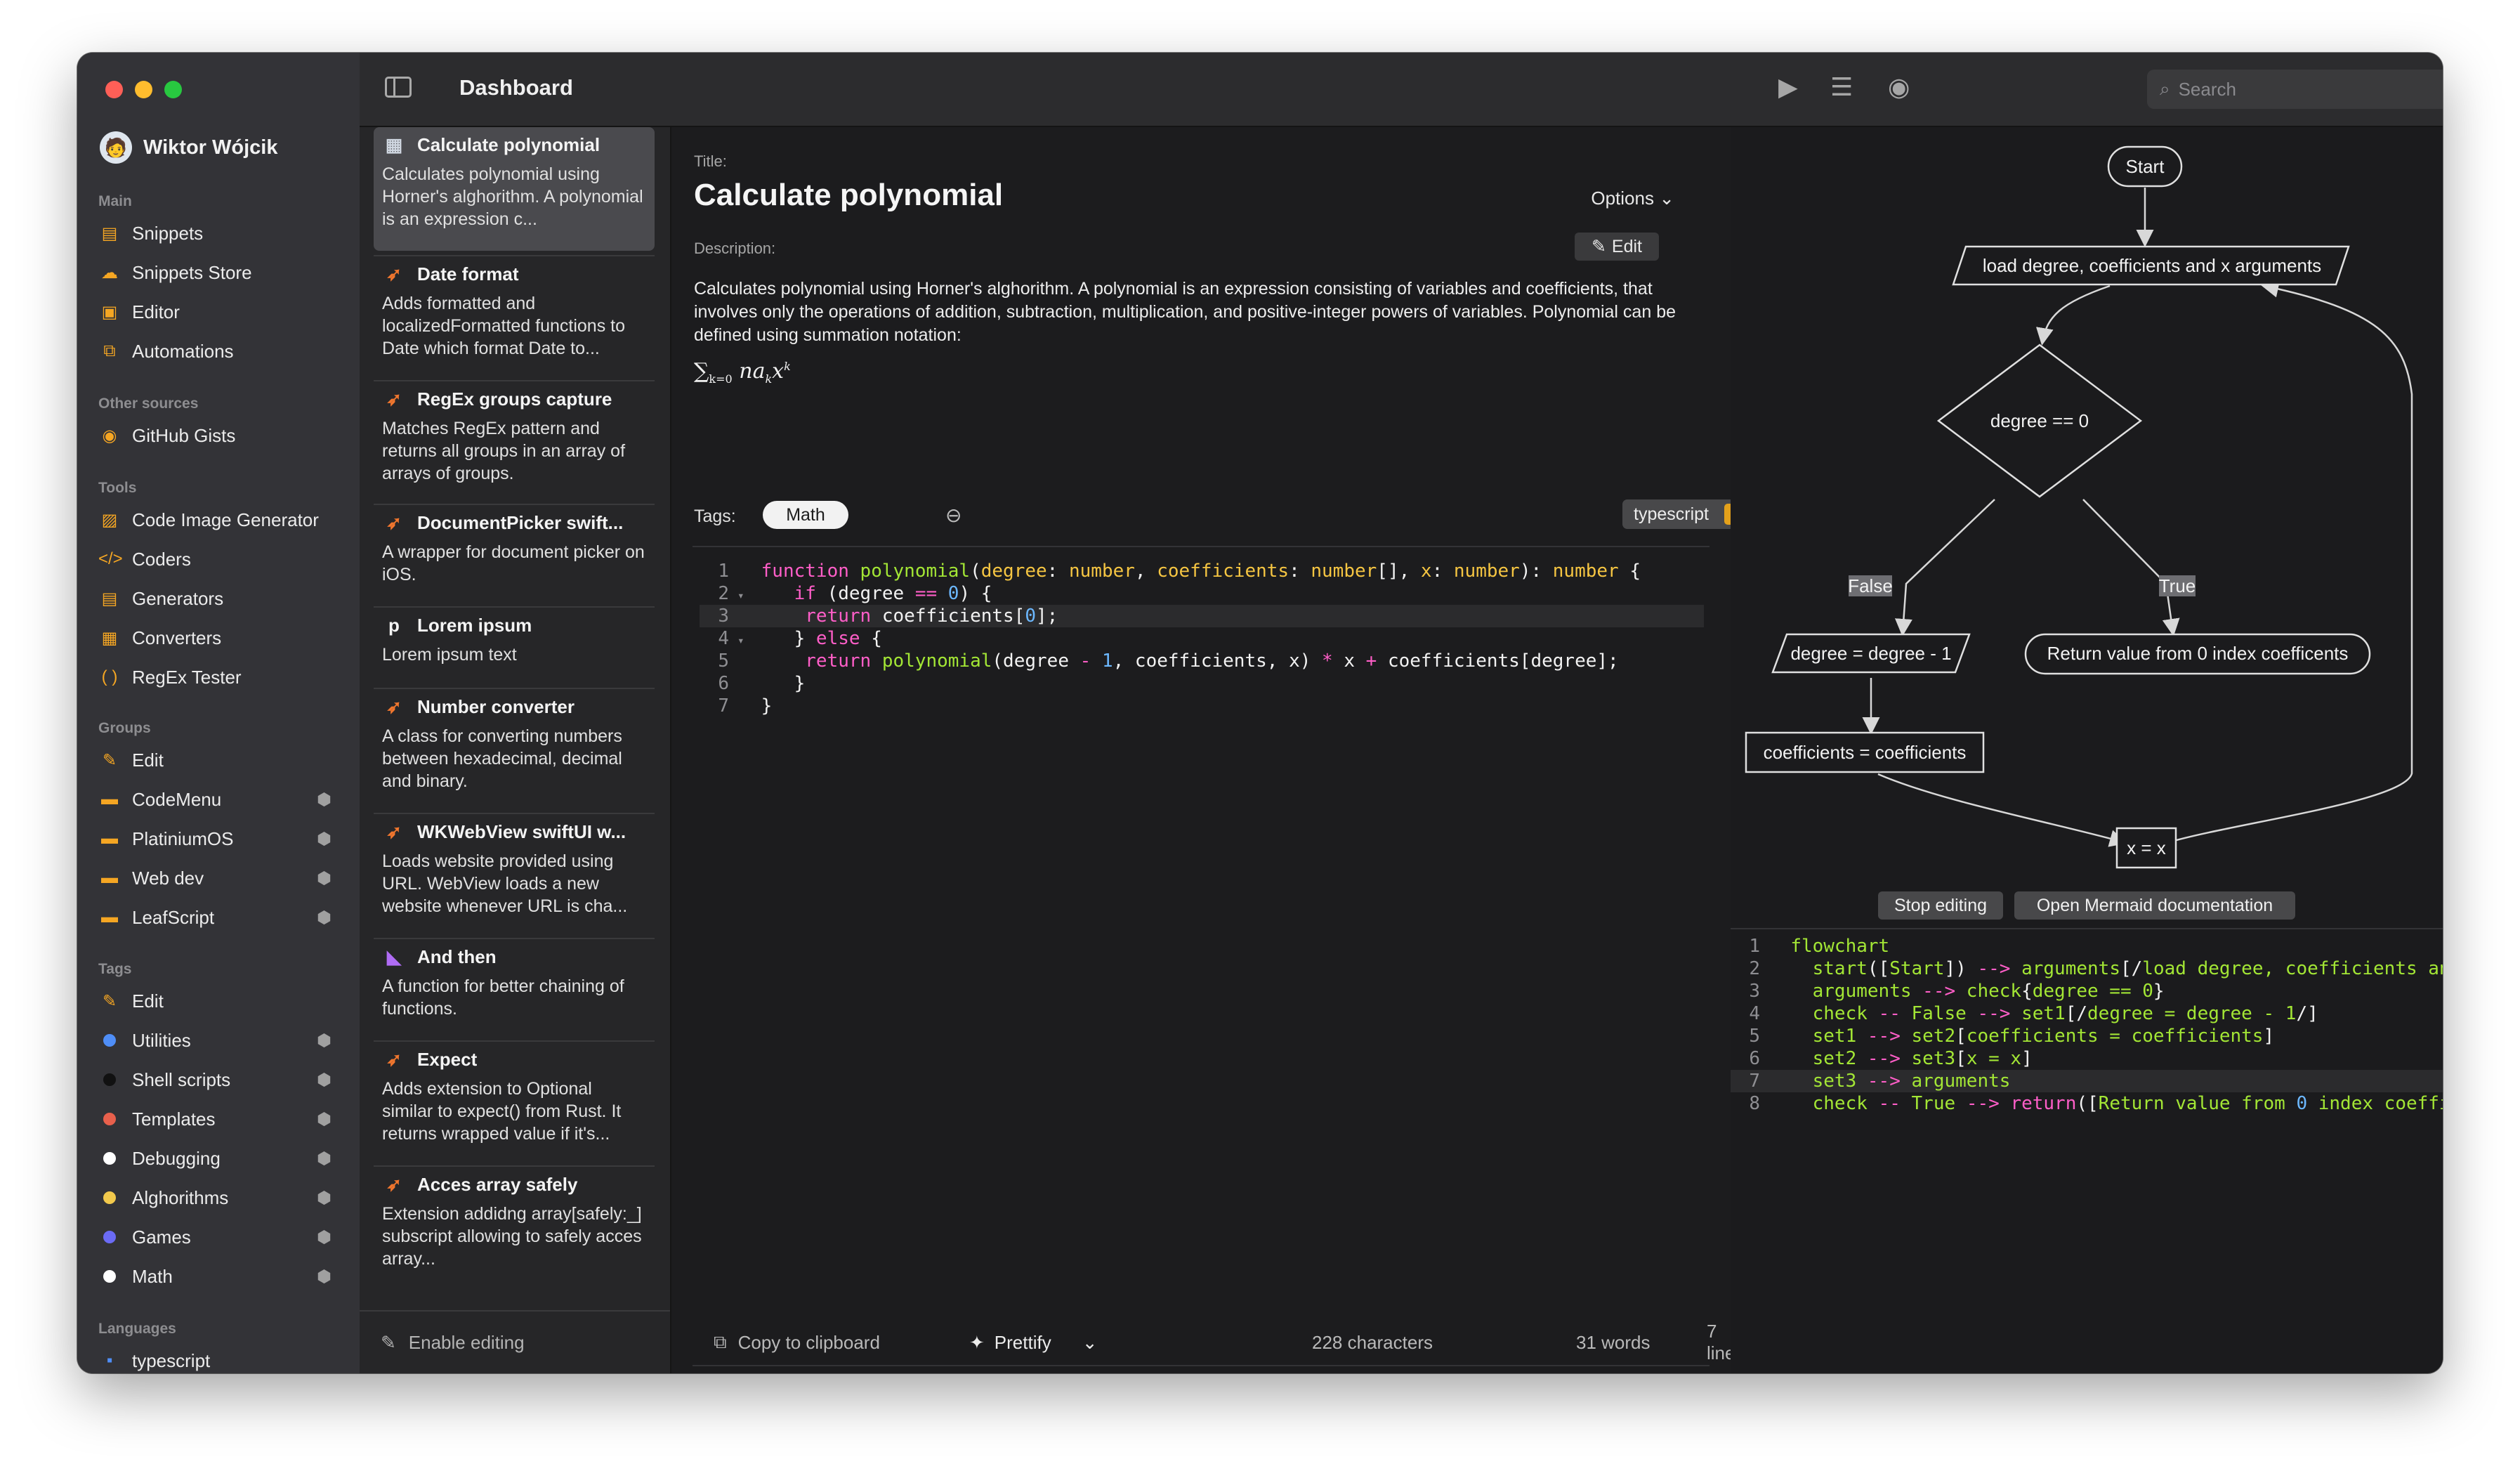  What do you see at coordinates (221, 312) in the screenshot?
I see `sidebar-item-editor: ▣ Editor` at bounding box center [221, 312].